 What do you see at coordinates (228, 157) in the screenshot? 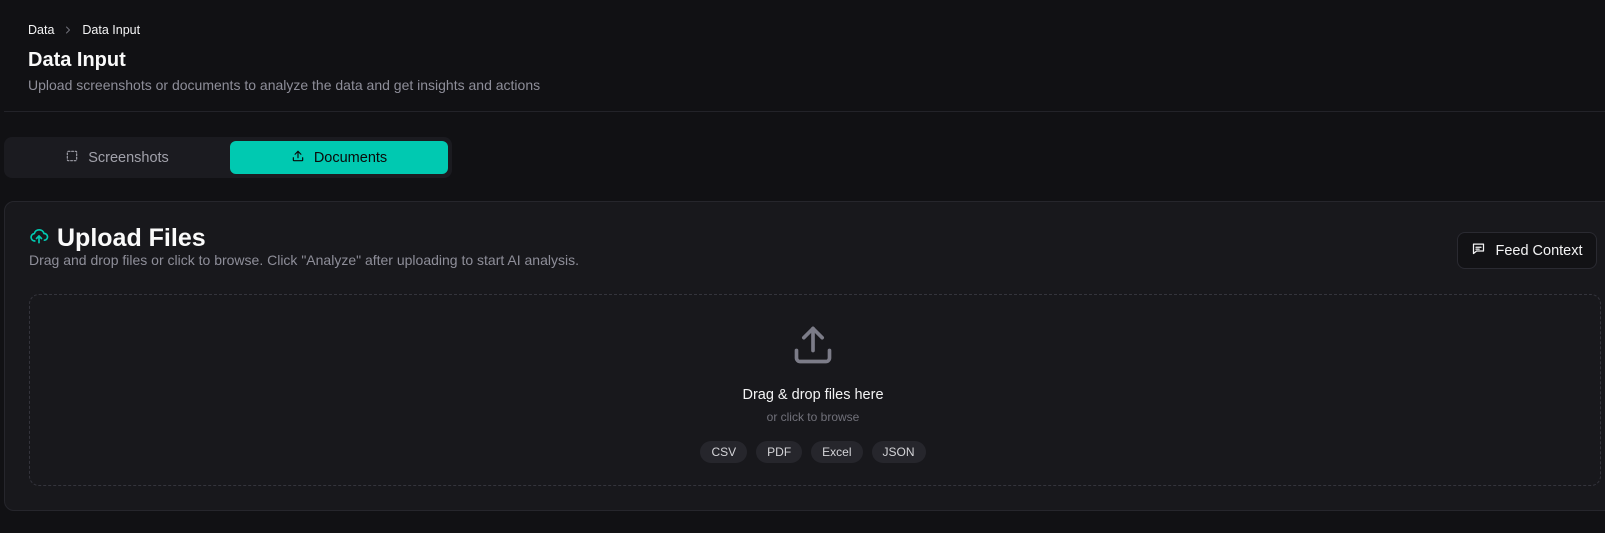
I see `input-type-tabs: Screenshots Documents` at bounding box center [228, 157].